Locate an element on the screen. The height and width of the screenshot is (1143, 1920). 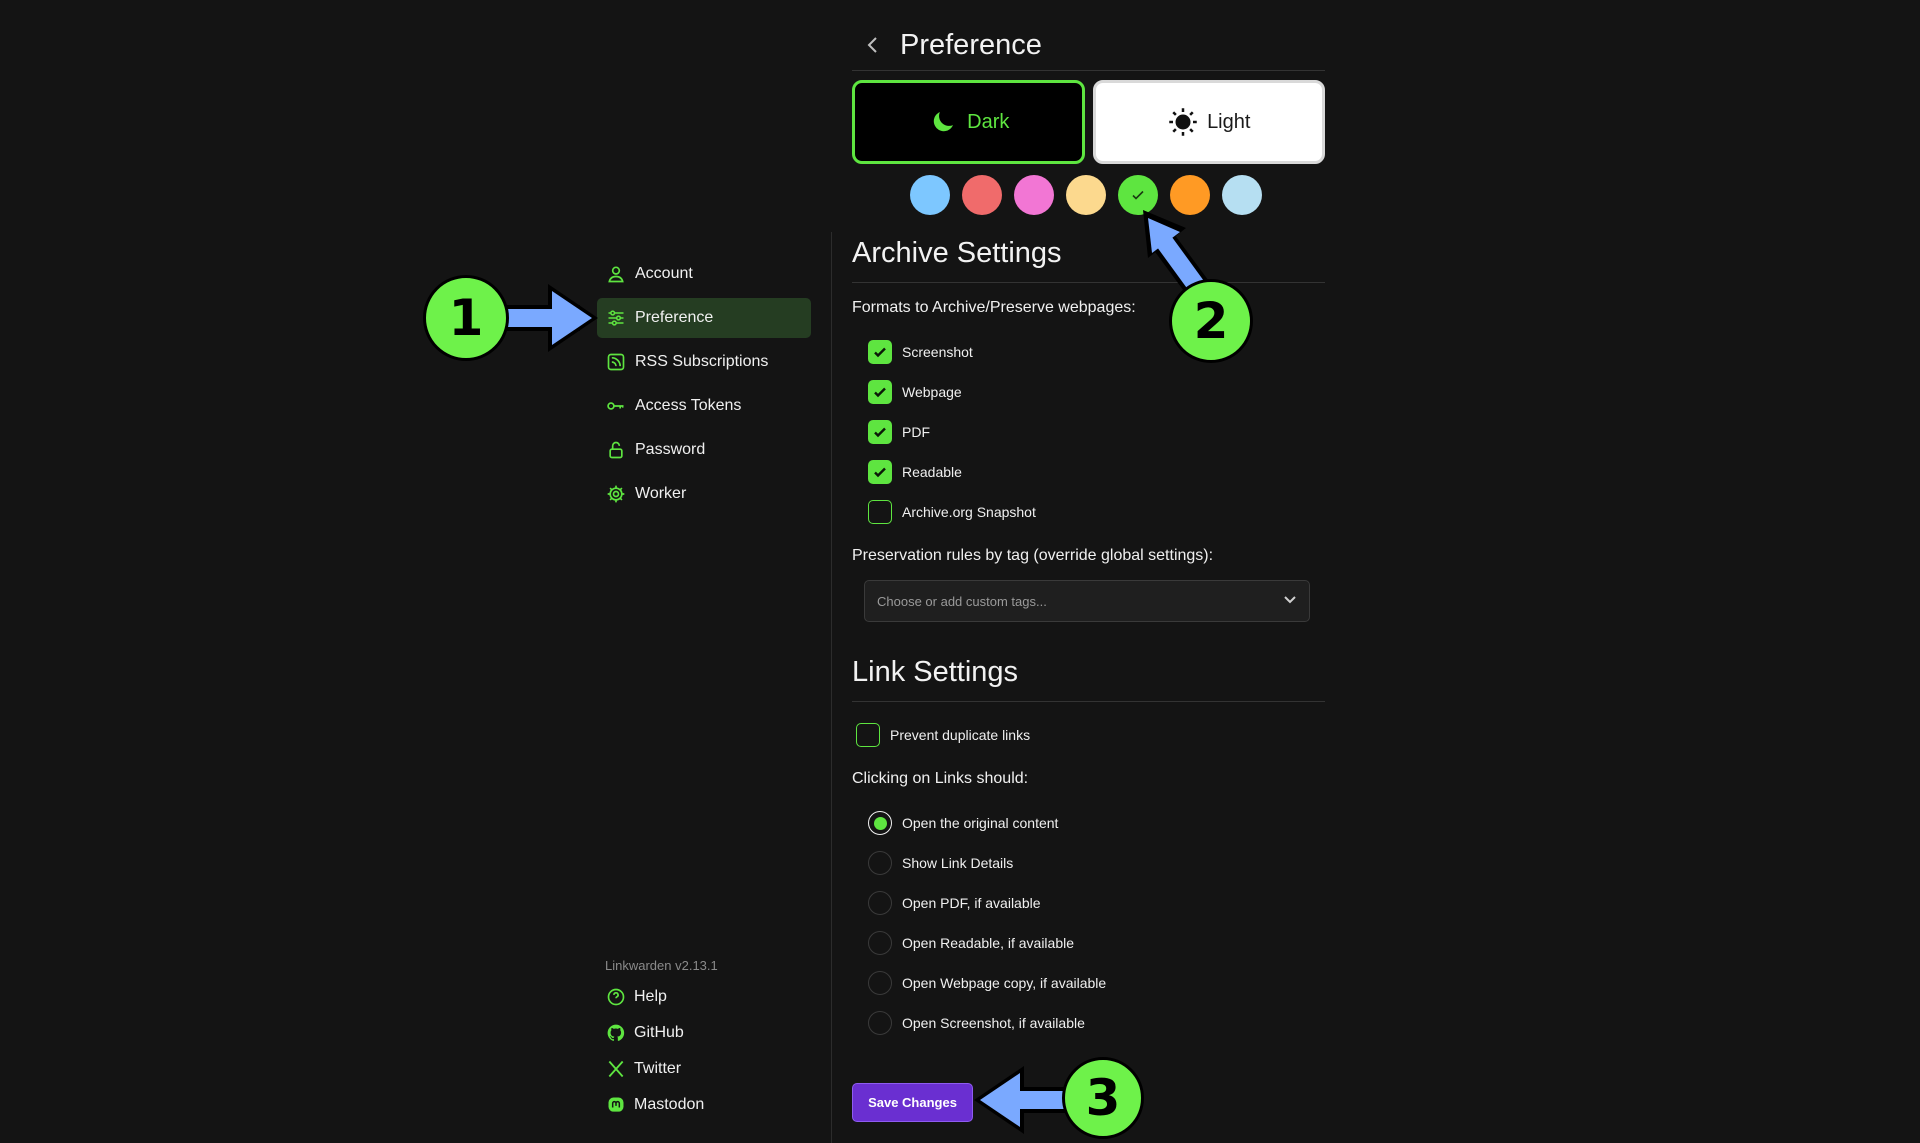
format-label: Archive.org Snapshot is located at coordinates (969, 512).